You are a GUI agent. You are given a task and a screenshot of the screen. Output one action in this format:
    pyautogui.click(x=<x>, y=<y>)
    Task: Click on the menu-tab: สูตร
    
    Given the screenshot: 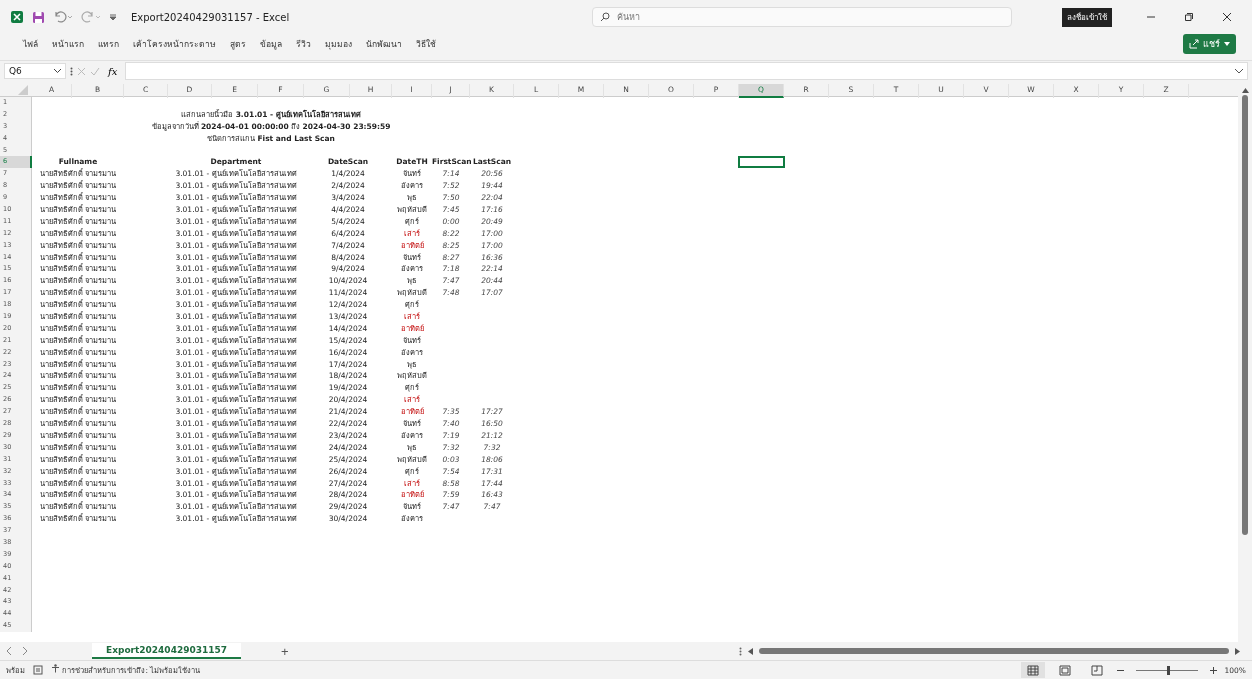 What is the action you would take?
    pyautogui.click(x=238, y=44)
    